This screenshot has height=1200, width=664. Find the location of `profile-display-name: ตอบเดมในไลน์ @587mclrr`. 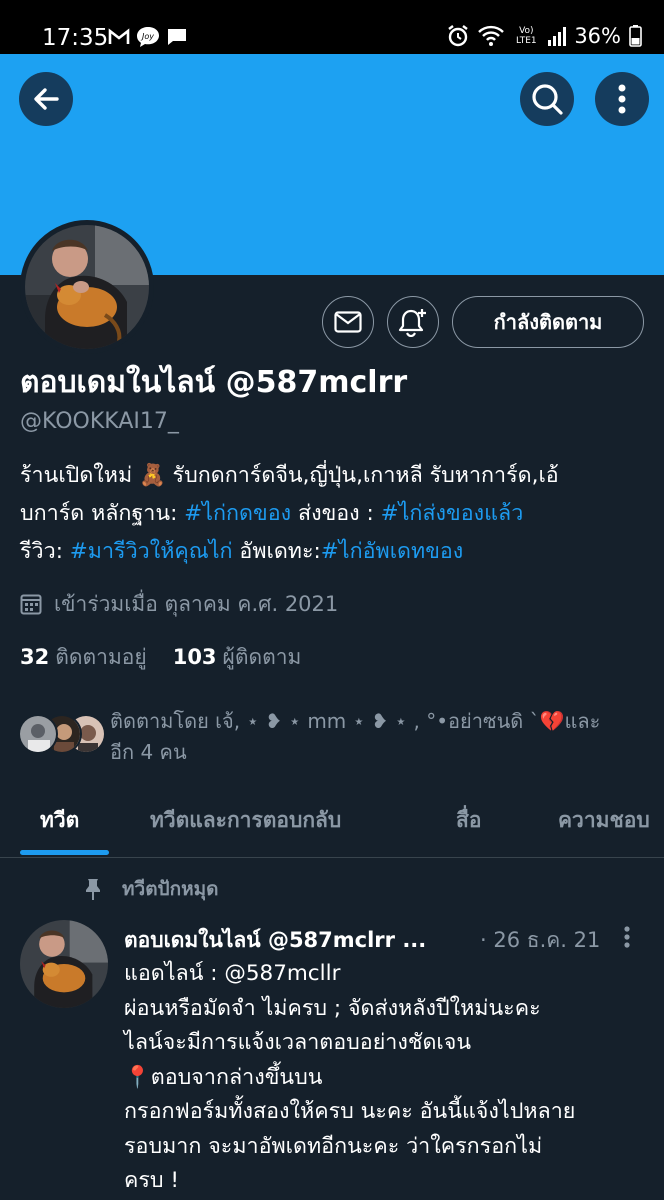

profile-display-name: ตอบเดมในไลน์ @587mclrr is located at coordinates (214, 382).